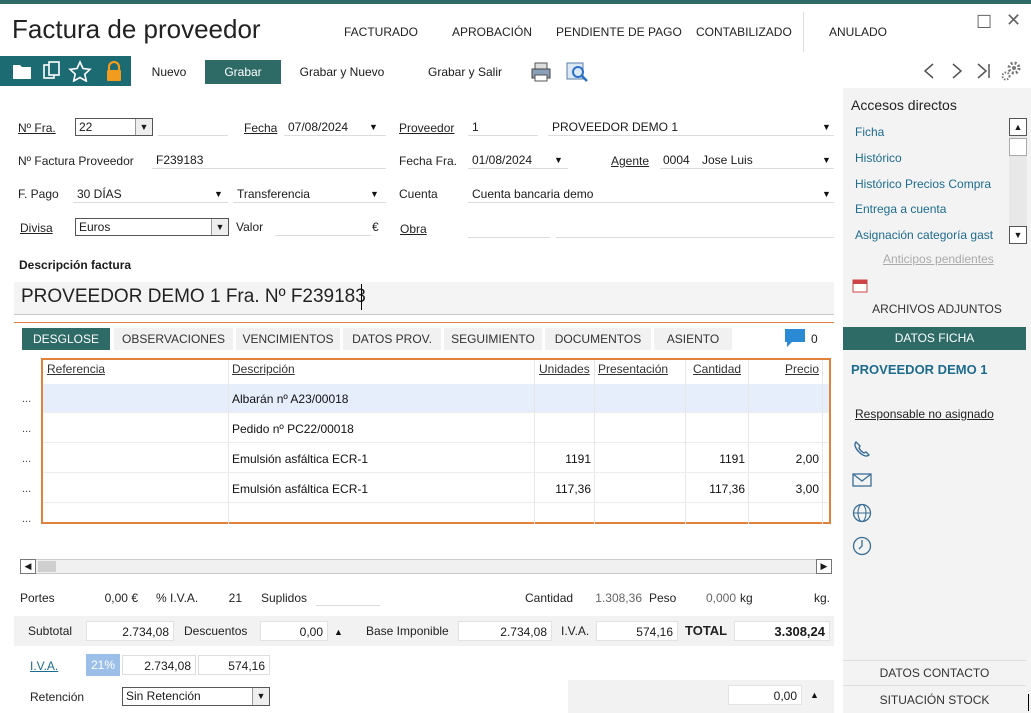 Image resolution: width=1031 pixels, height=713 pixels. Describe the element at coordinates (578, 72) in the screenshot. I see `preview-icon` at that location.